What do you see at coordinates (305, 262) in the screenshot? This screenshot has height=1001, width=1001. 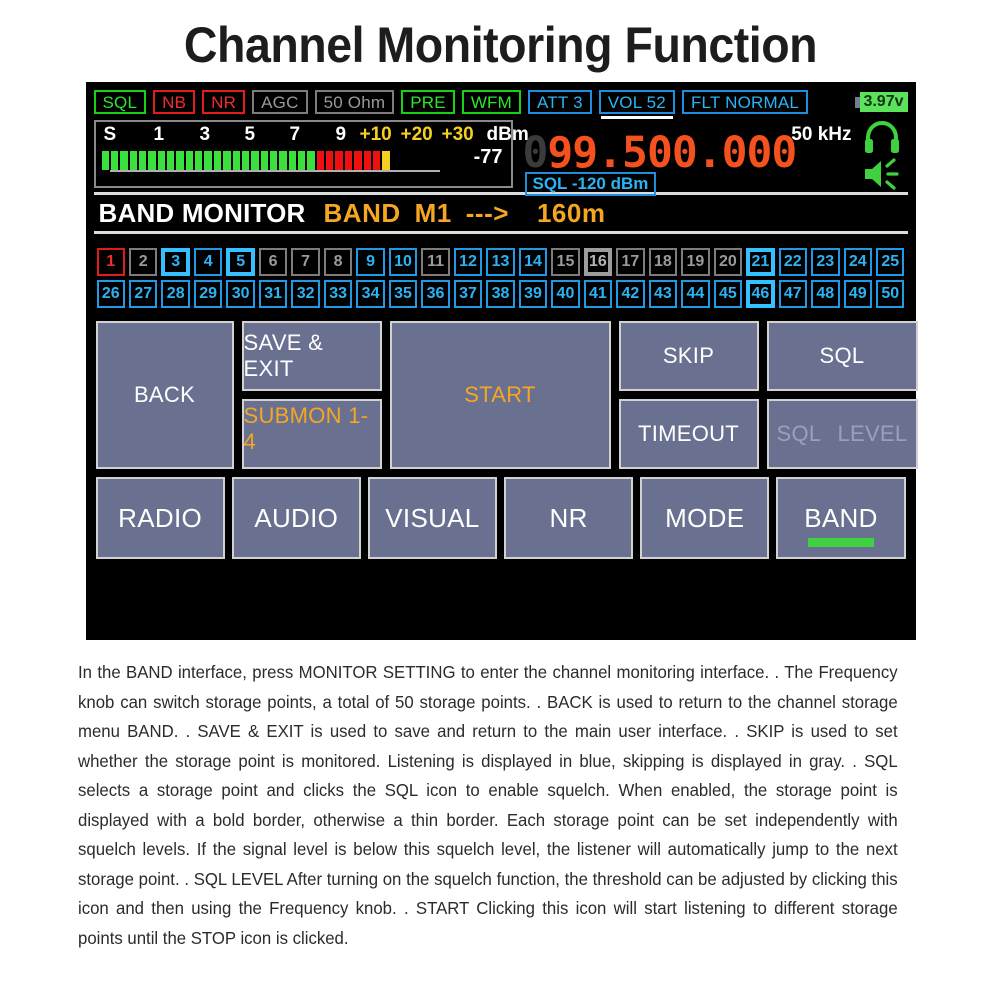 I see `channel-cell-7: 7` at bounding box center [305, 262].